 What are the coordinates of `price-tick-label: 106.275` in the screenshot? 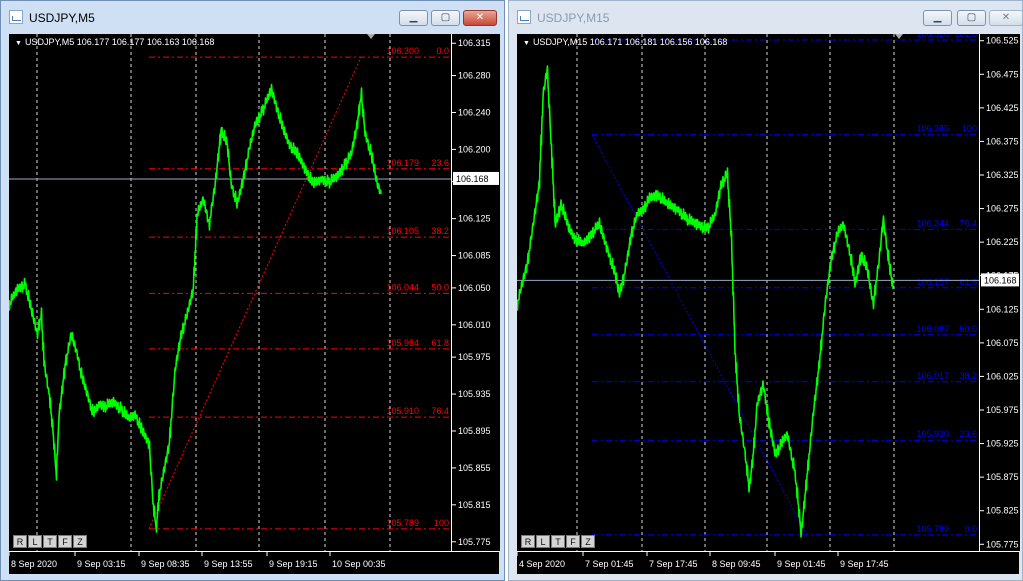 It's located at (1002, 209).